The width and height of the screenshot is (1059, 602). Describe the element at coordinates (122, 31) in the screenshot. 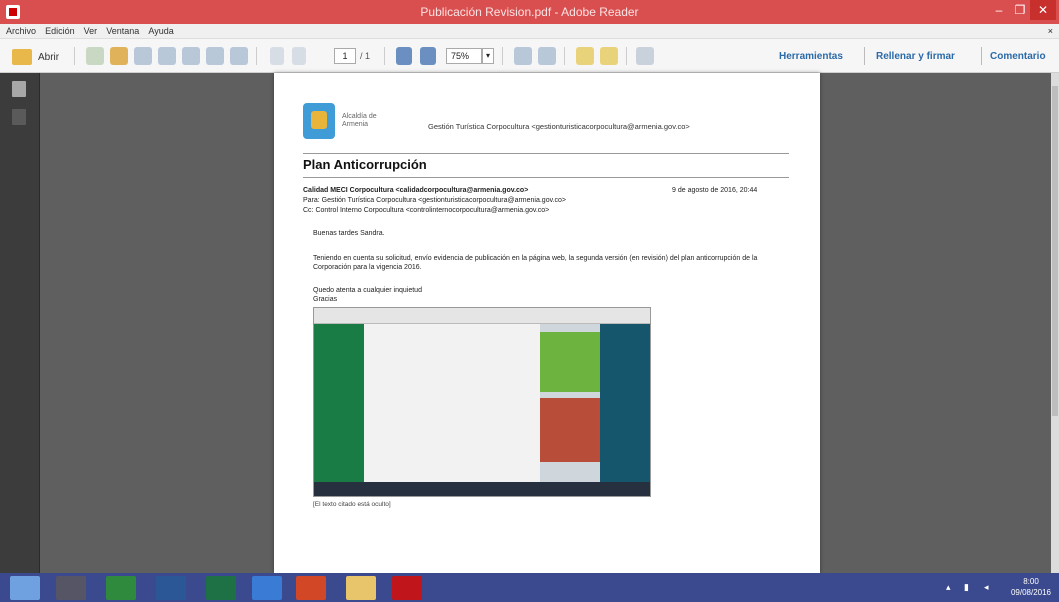

I see `menu-ventana: Ventana` at that location.